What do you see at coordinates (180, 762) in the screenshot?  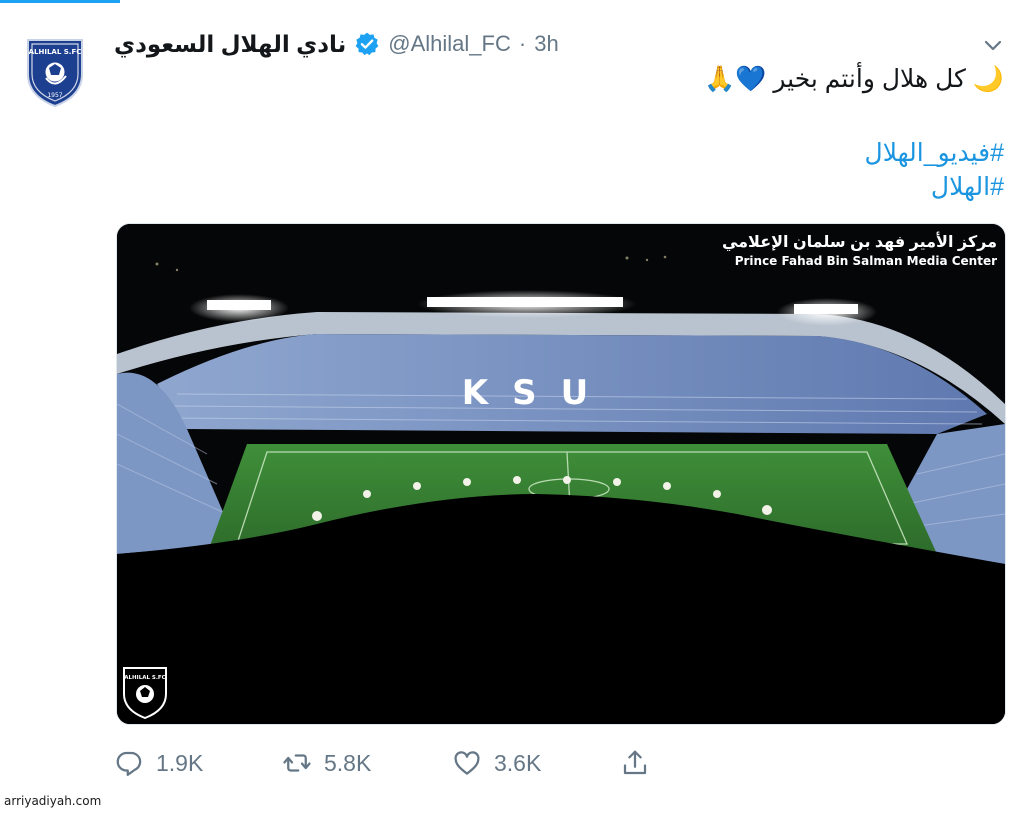 I see `reply-count: 1.9K` at bounding box center [180, 762].